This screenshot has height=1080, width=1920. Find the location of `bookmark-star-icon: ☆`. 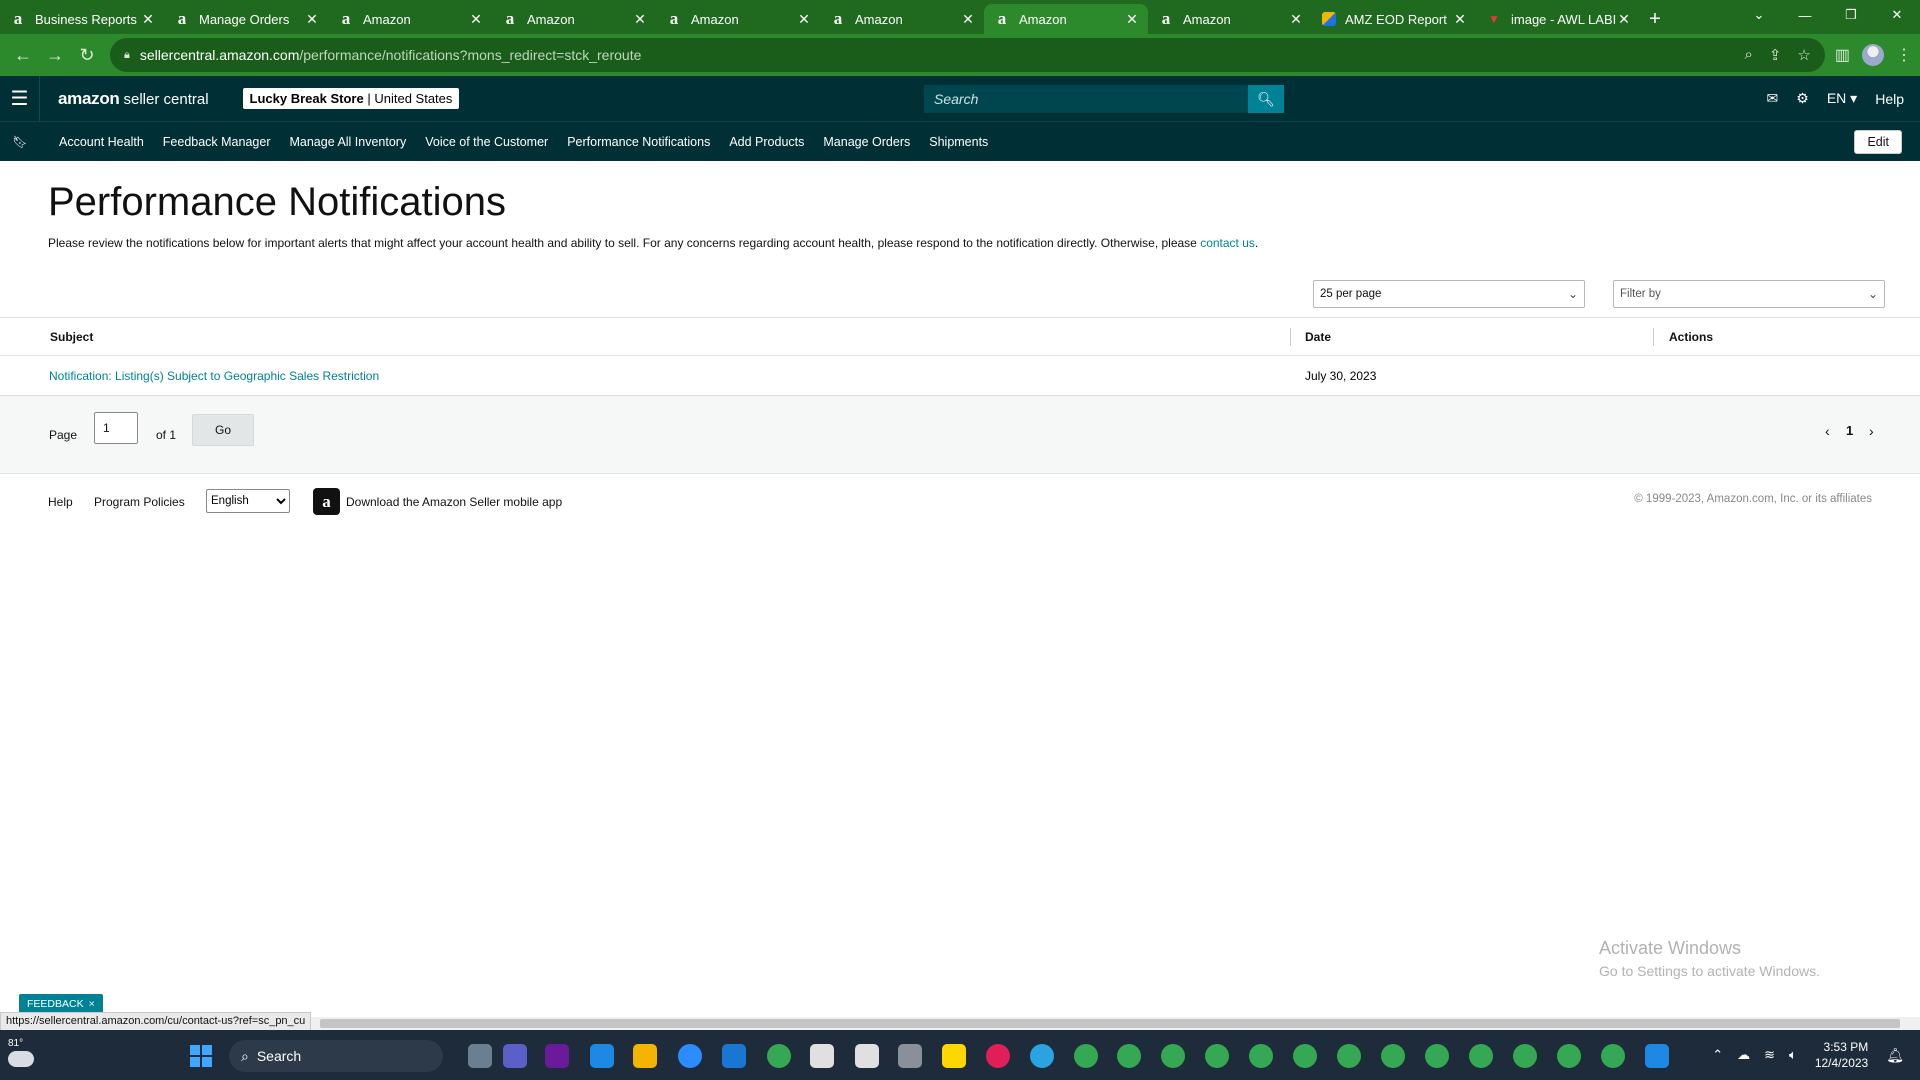

bookmark-star-icon: ☆ is located at coordinates (1803, 55).